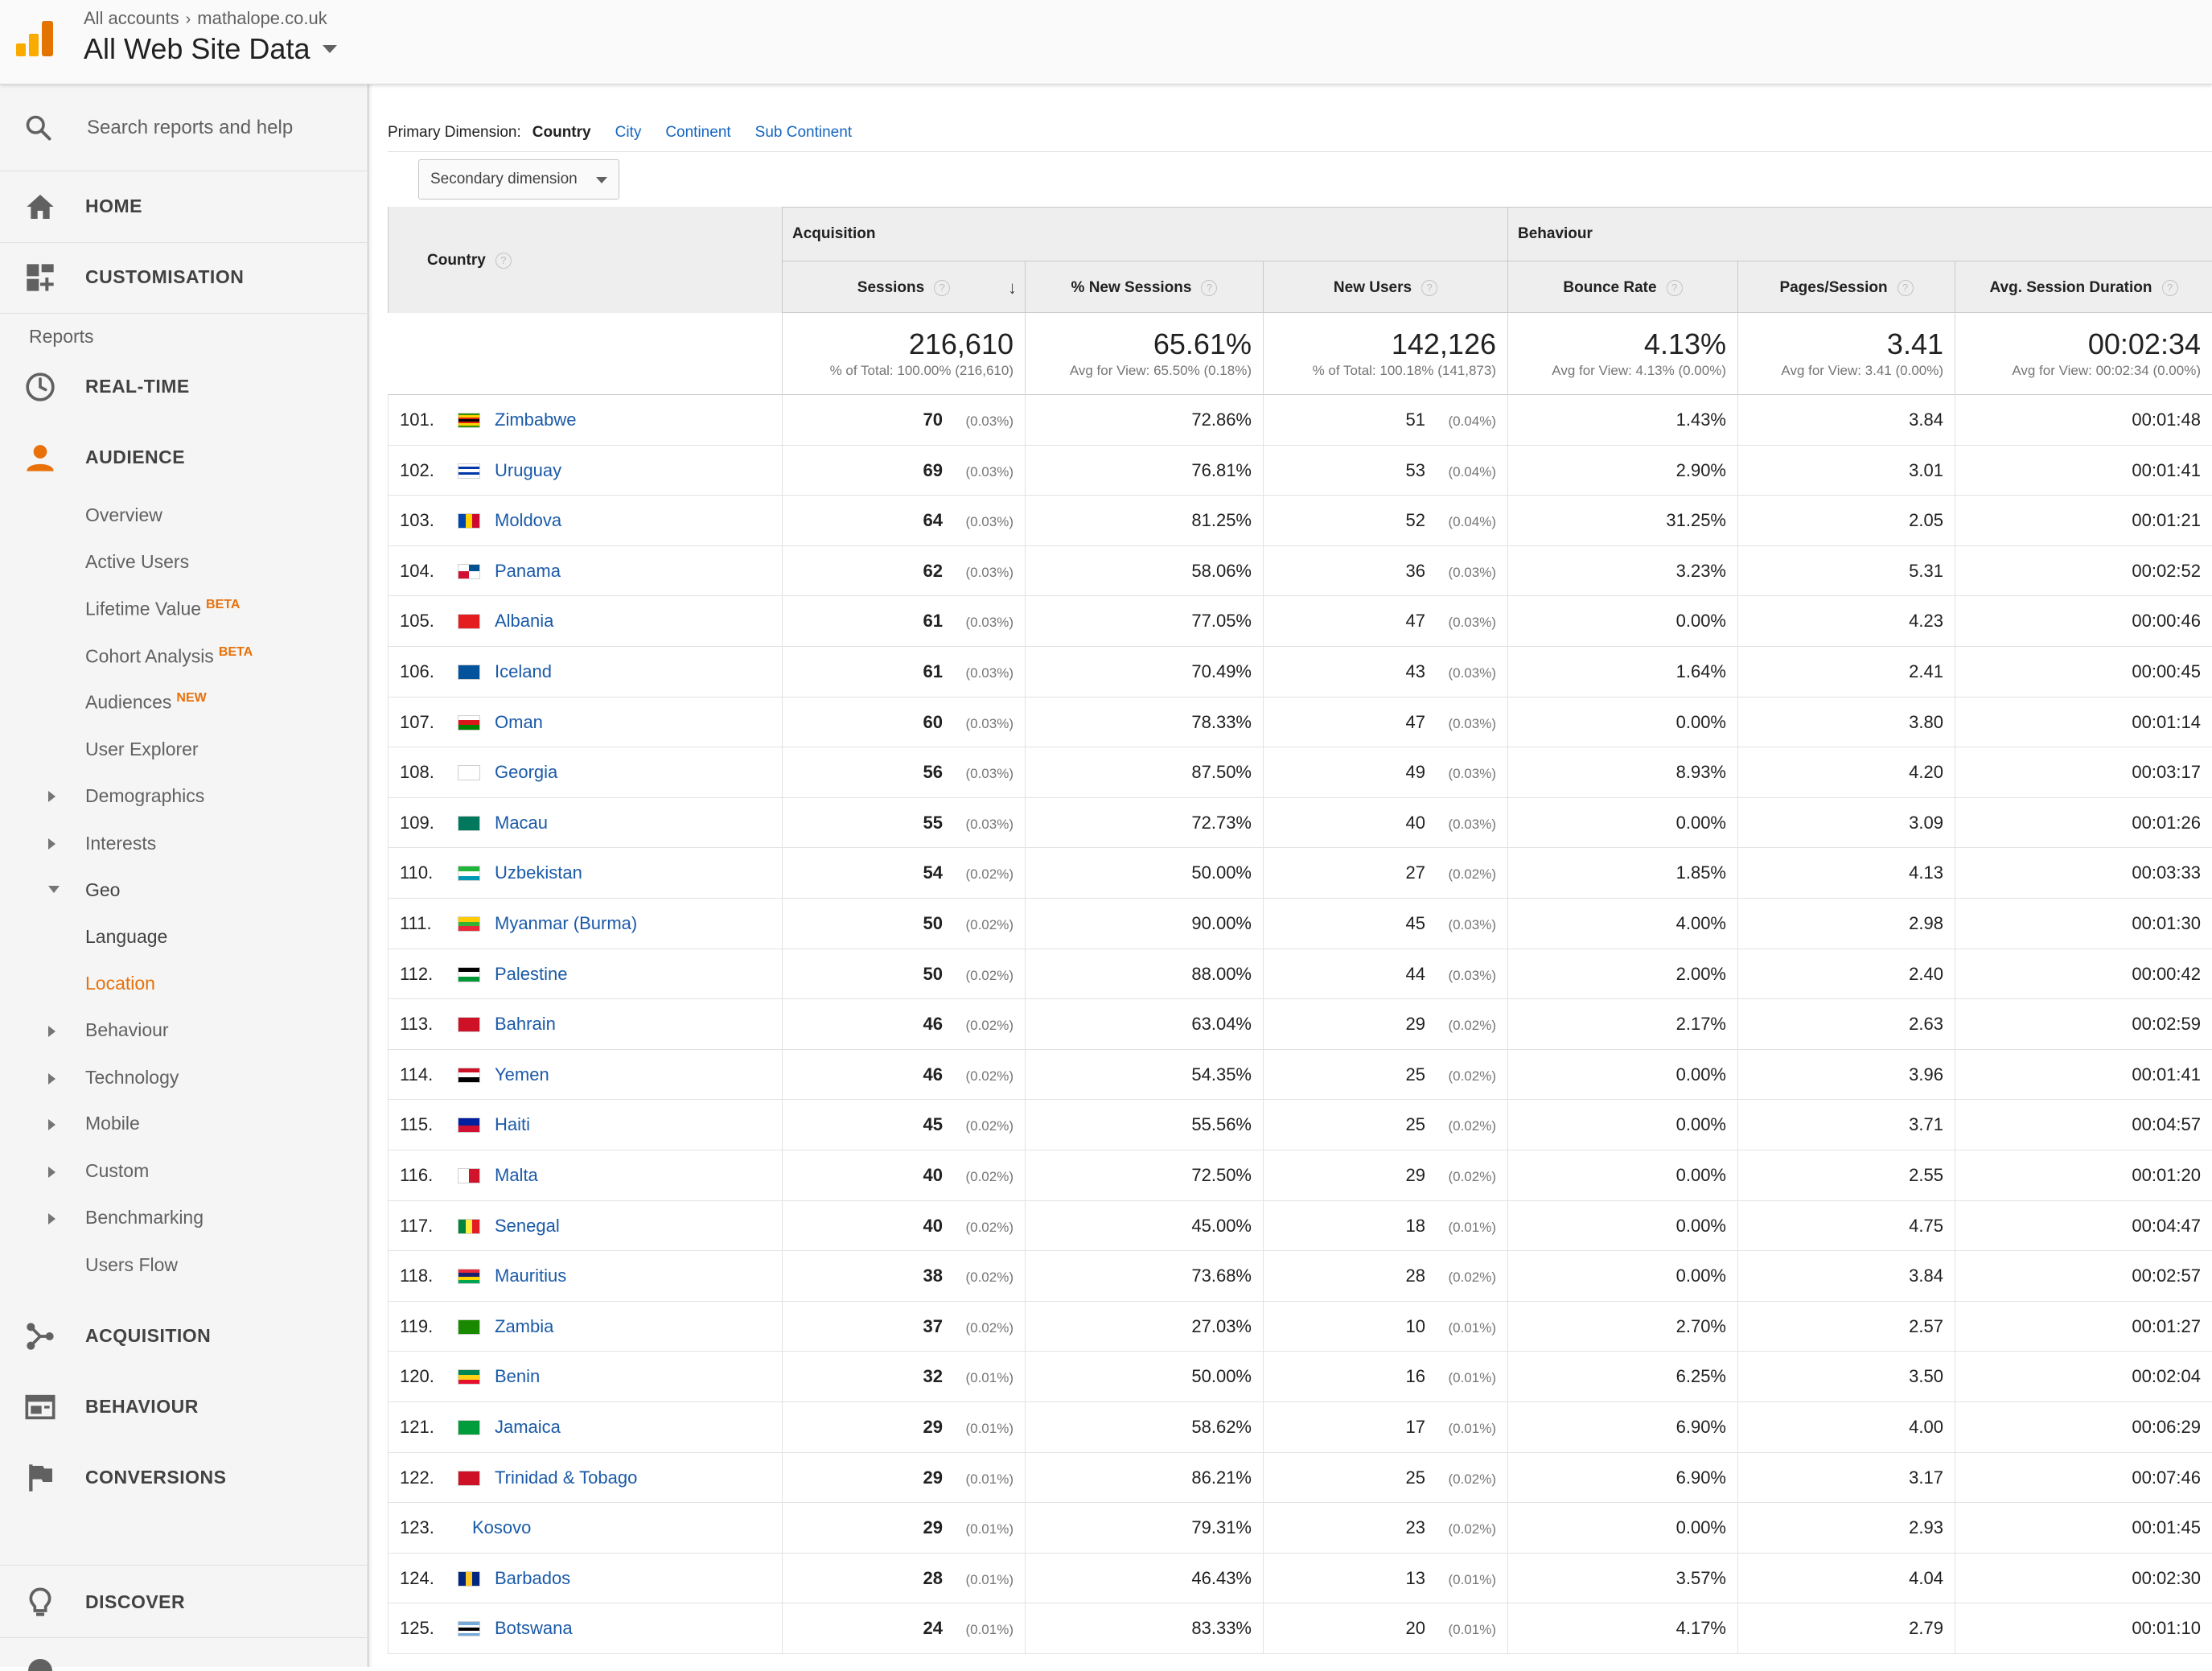 This screenshot has height=1671, width=2212. What do you see at coordinates (184, 277) in the screenshot?
I see `nav-customisation: CUSTOMISATION` at bounding box center [184, 277].